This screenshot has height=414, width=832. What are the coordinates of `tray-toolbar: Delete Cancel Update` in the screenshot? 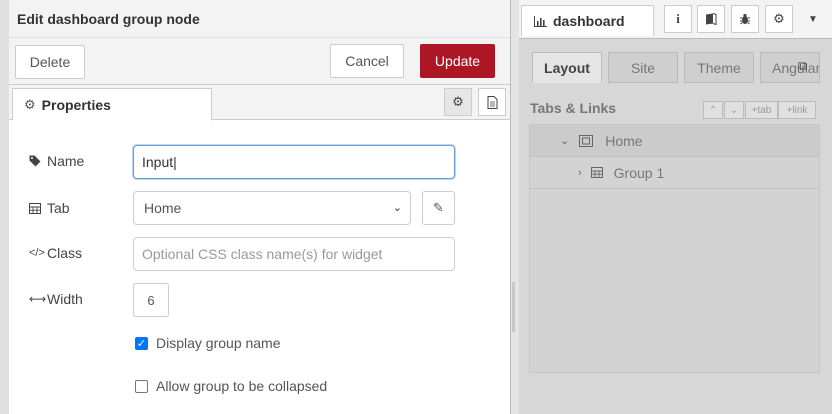 It's located at (259, 61).